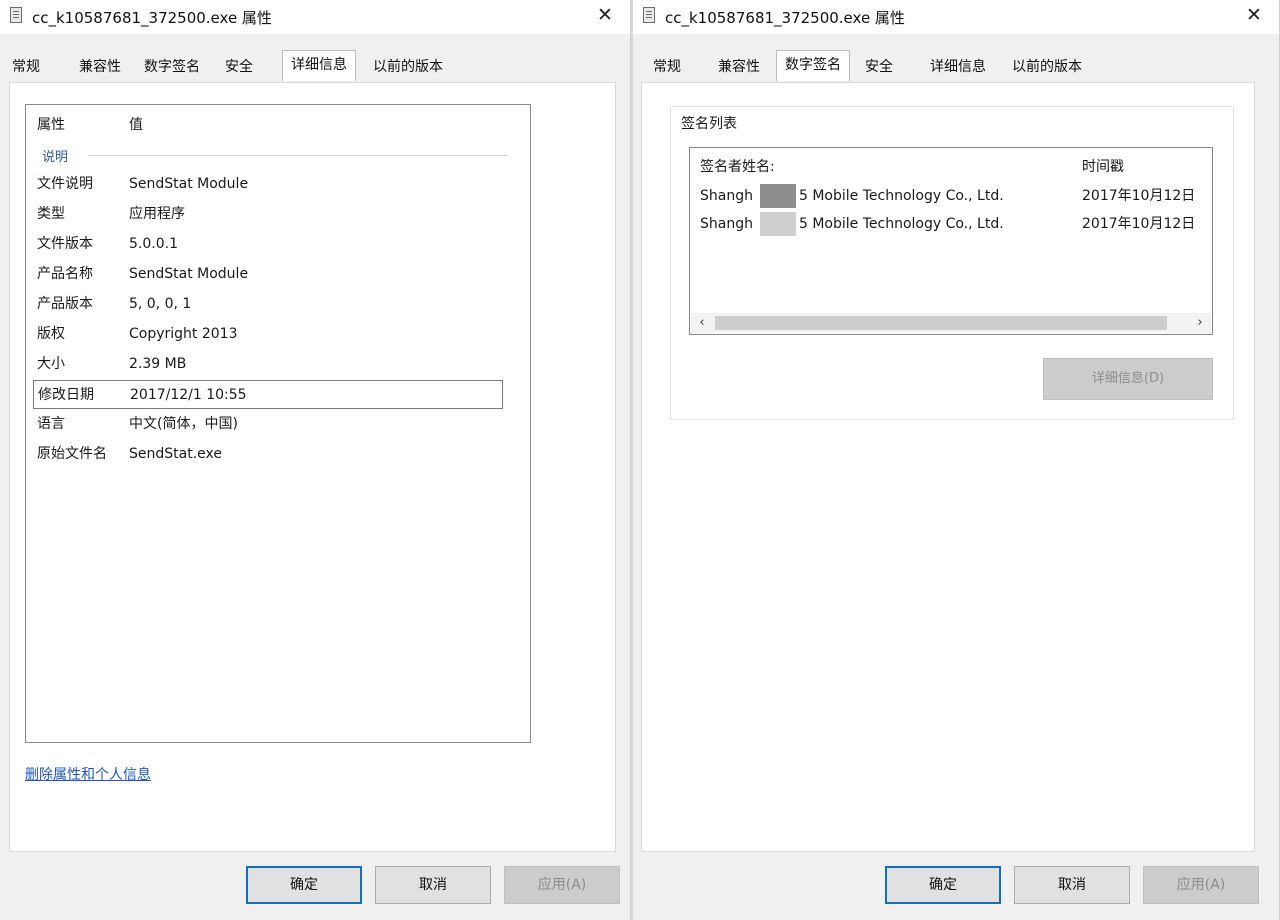 The width and height of the screenshot is (1280, 920). Describe the element at coordinates (72, 454) in the screenshot. I see `property-key: 原始文件名` at that location.